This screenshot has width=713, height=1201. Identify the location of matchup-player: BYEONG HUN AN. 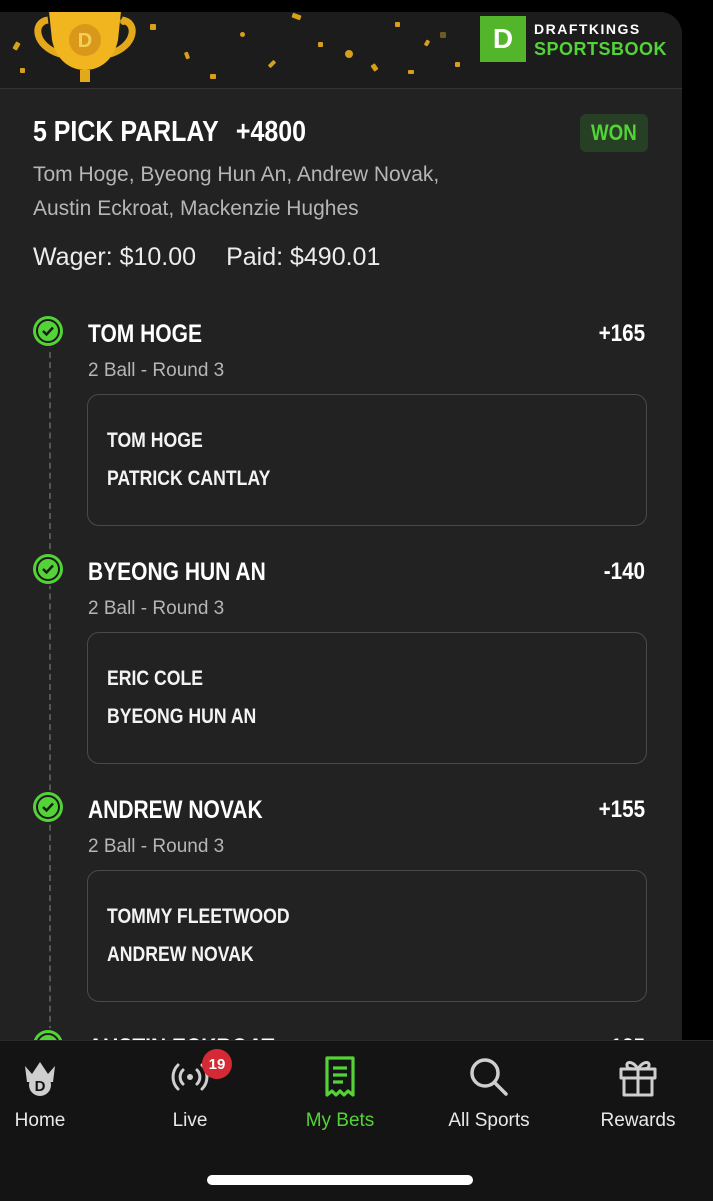
(182, 716).